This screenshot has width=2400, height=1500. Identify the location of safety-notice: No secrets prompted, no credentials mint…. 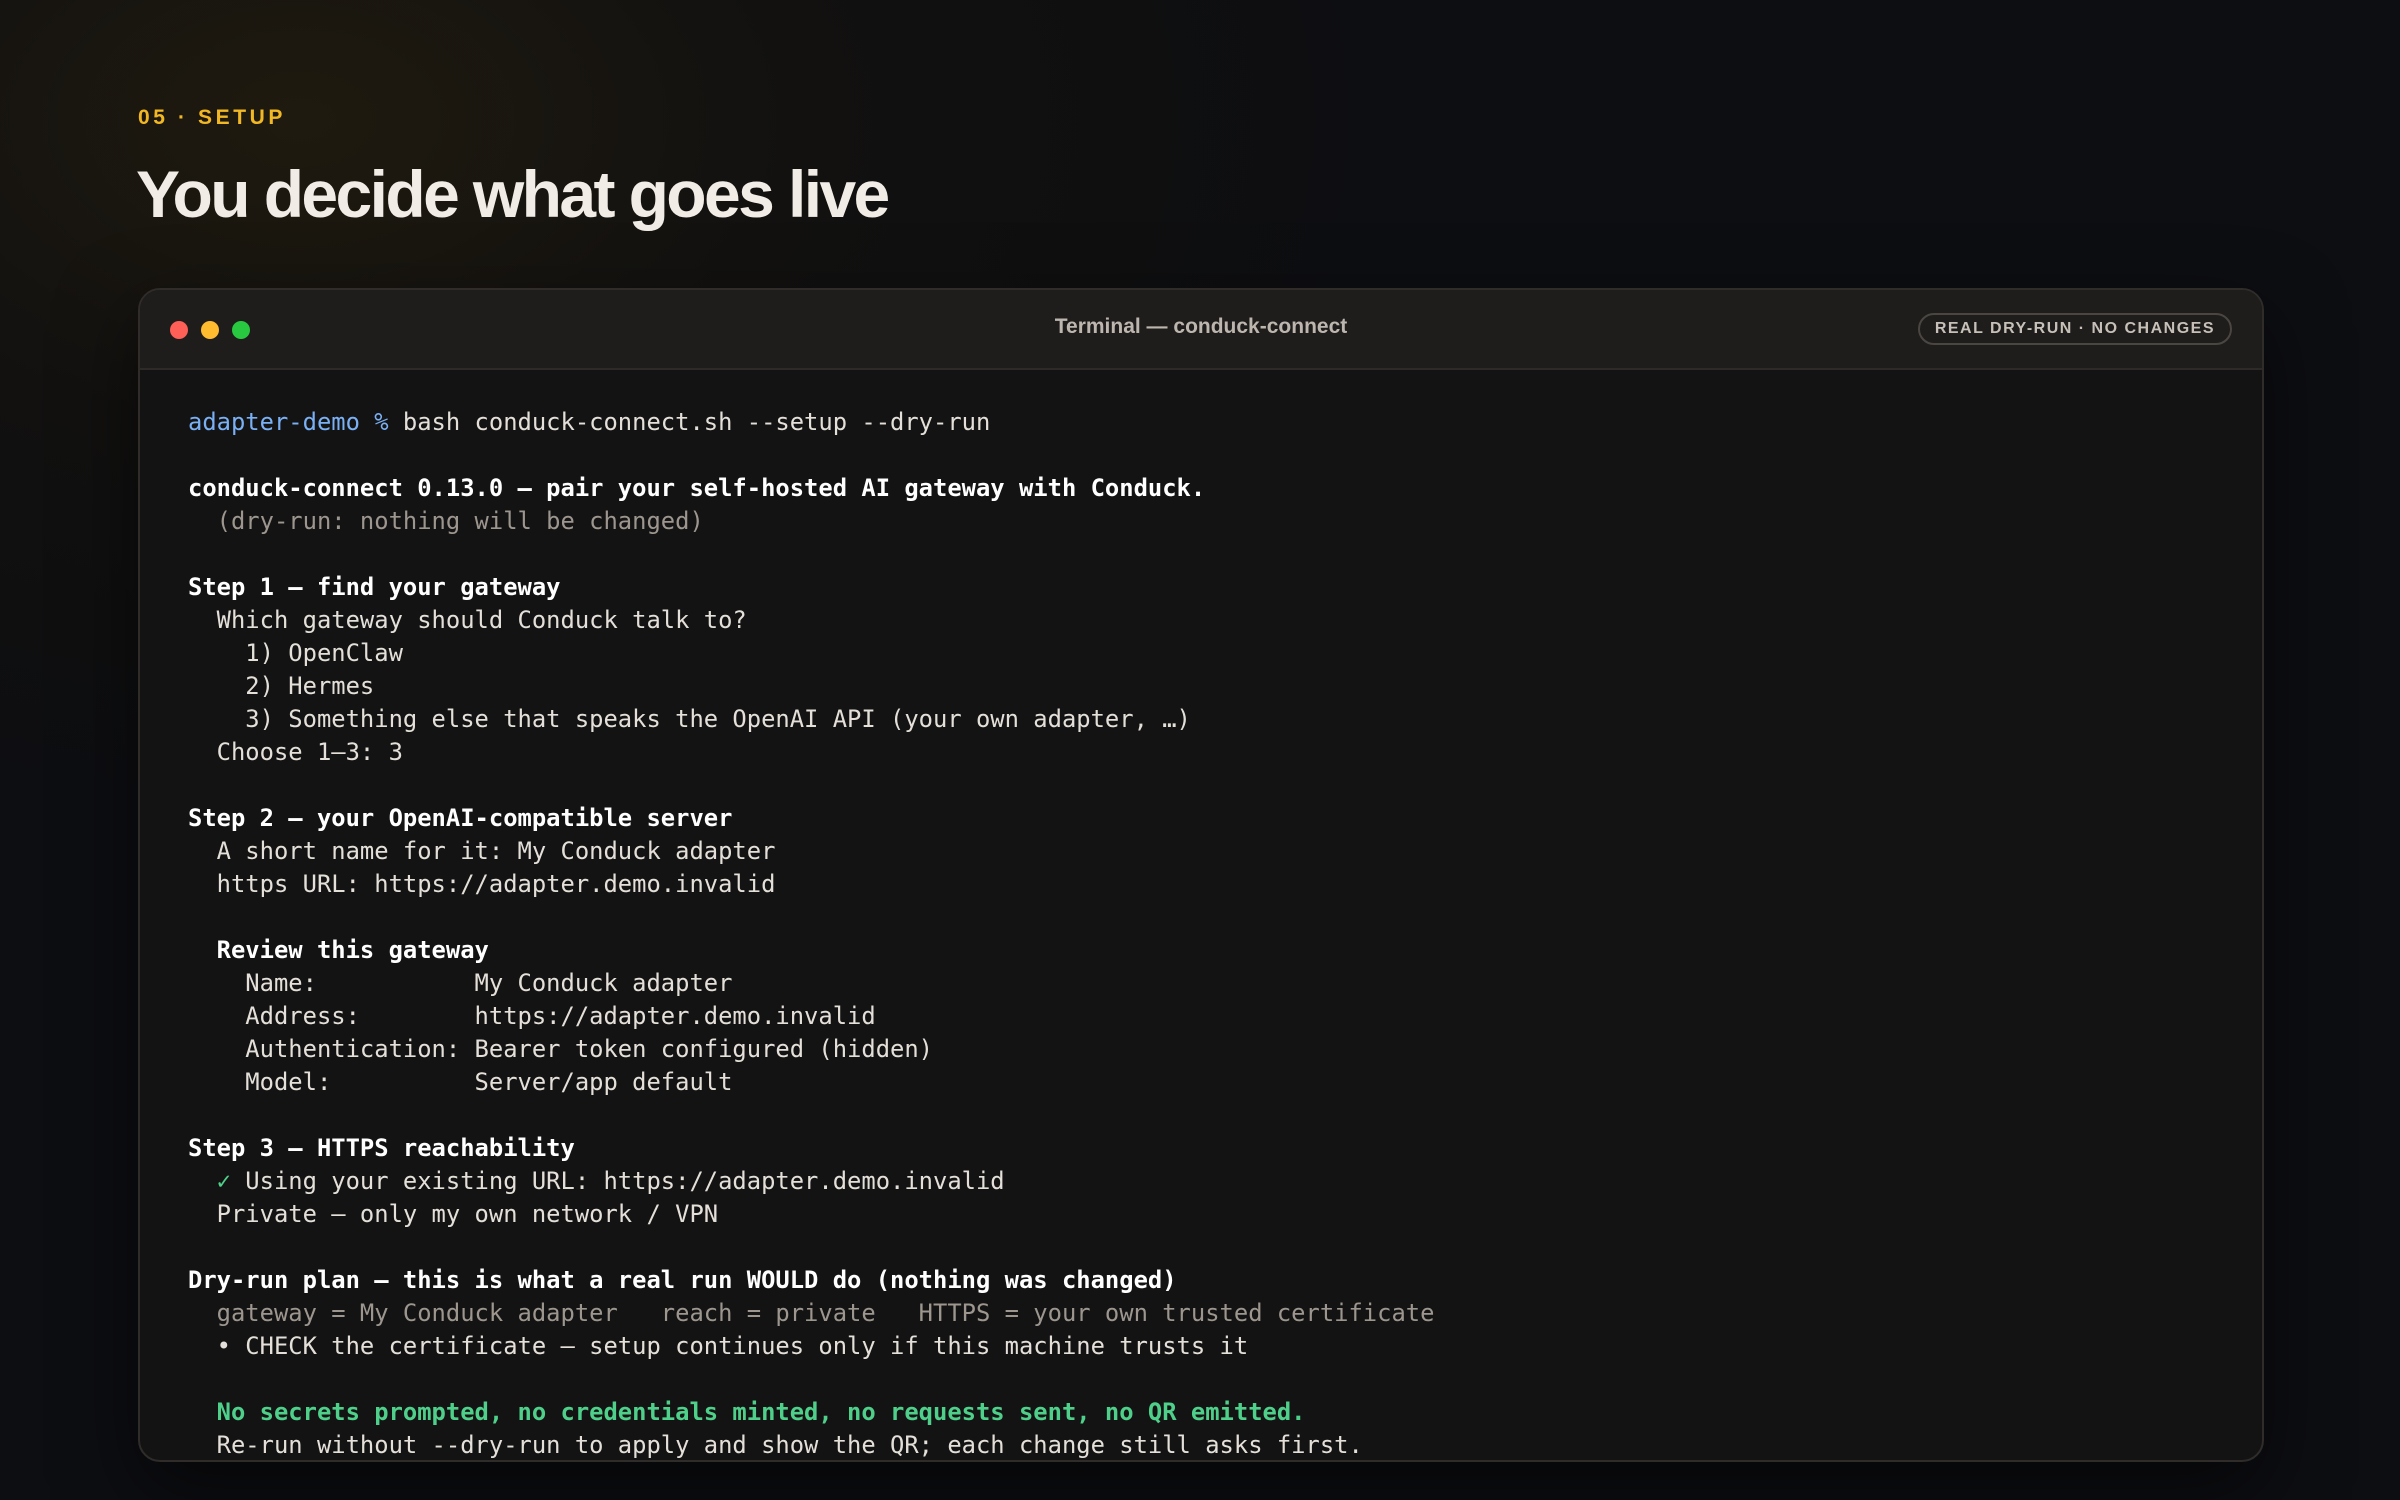
(747, 1412).